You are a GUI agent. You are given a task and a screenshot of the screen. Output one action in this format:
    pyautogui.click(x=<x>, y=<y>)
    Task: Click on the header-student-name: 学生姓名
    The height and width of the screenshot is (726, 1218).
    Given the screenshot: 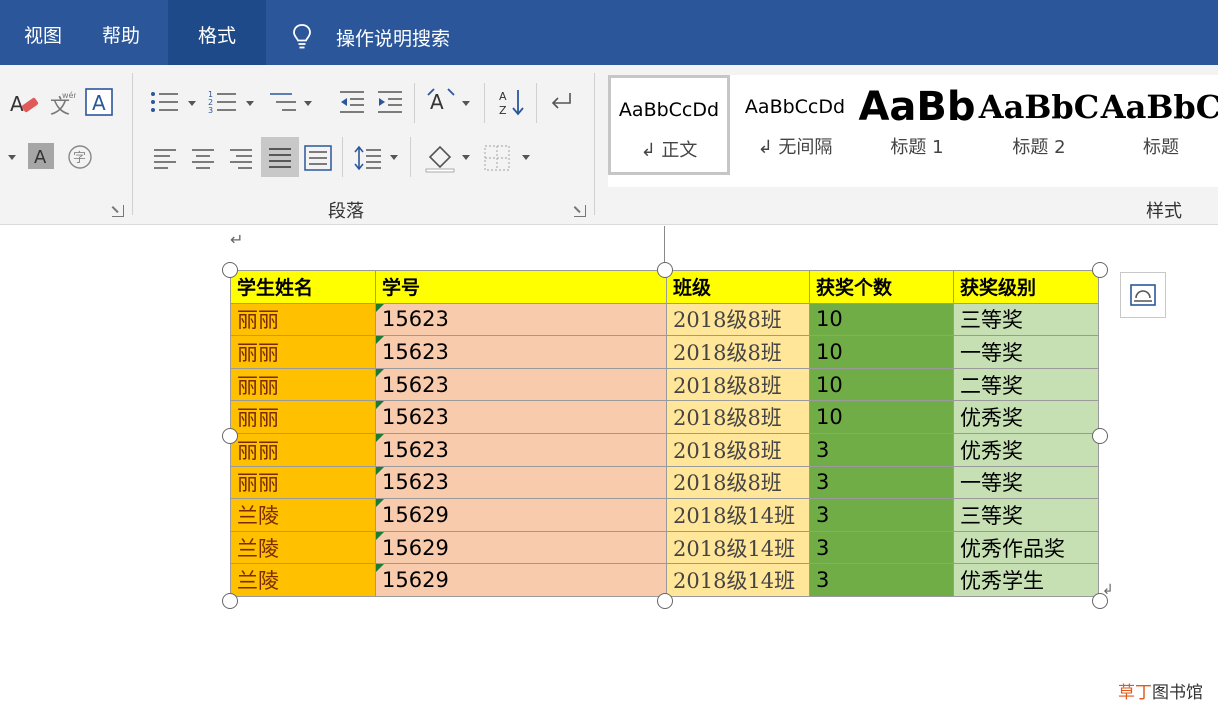 What is the action you would take?
    pyautogui.click(x=303, y=287)
    